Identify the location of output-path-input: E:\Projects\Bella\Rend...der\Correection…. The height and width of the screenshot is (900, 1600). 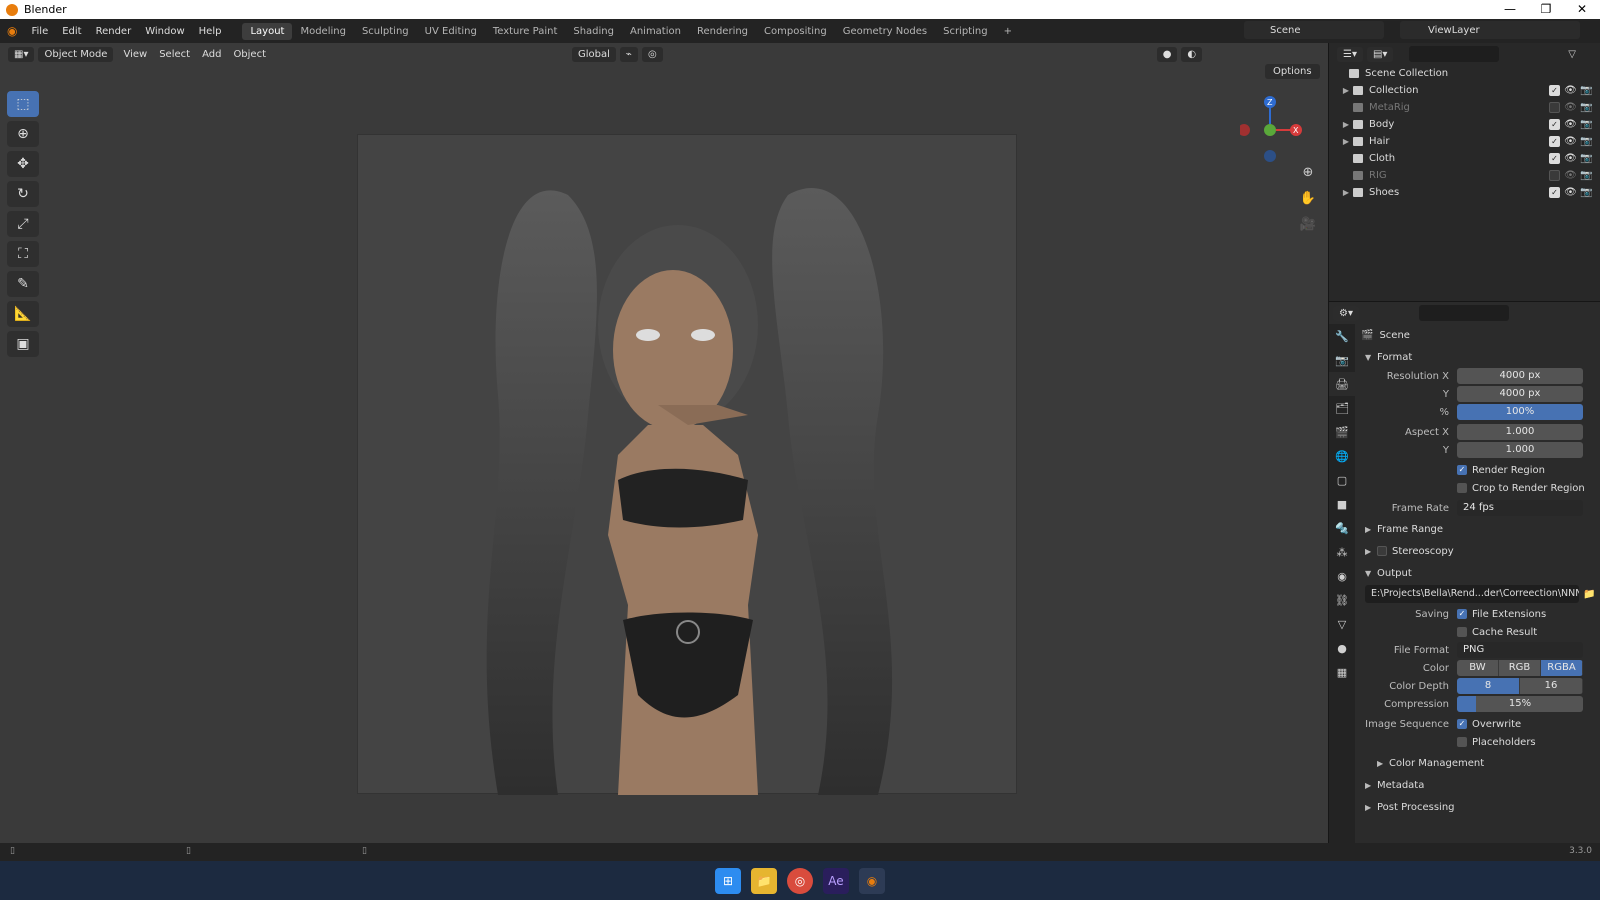
(1472, 594).